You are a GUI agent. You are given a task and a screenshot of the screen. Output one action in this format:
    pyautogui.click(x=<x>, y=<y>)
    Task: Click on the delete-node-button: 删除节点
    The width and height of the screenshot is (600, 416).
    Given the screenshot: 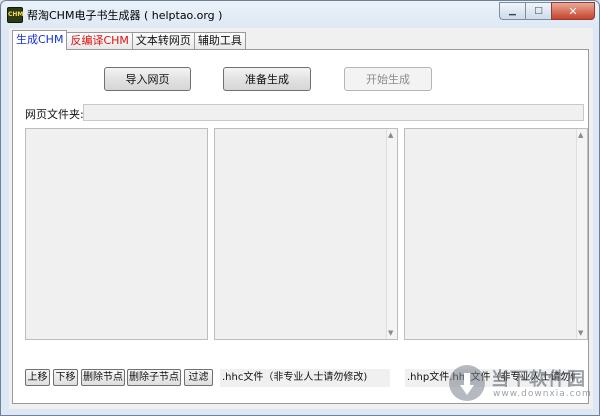 What is the action you would take?
    pyautogui.click(x=103, y=377)
    